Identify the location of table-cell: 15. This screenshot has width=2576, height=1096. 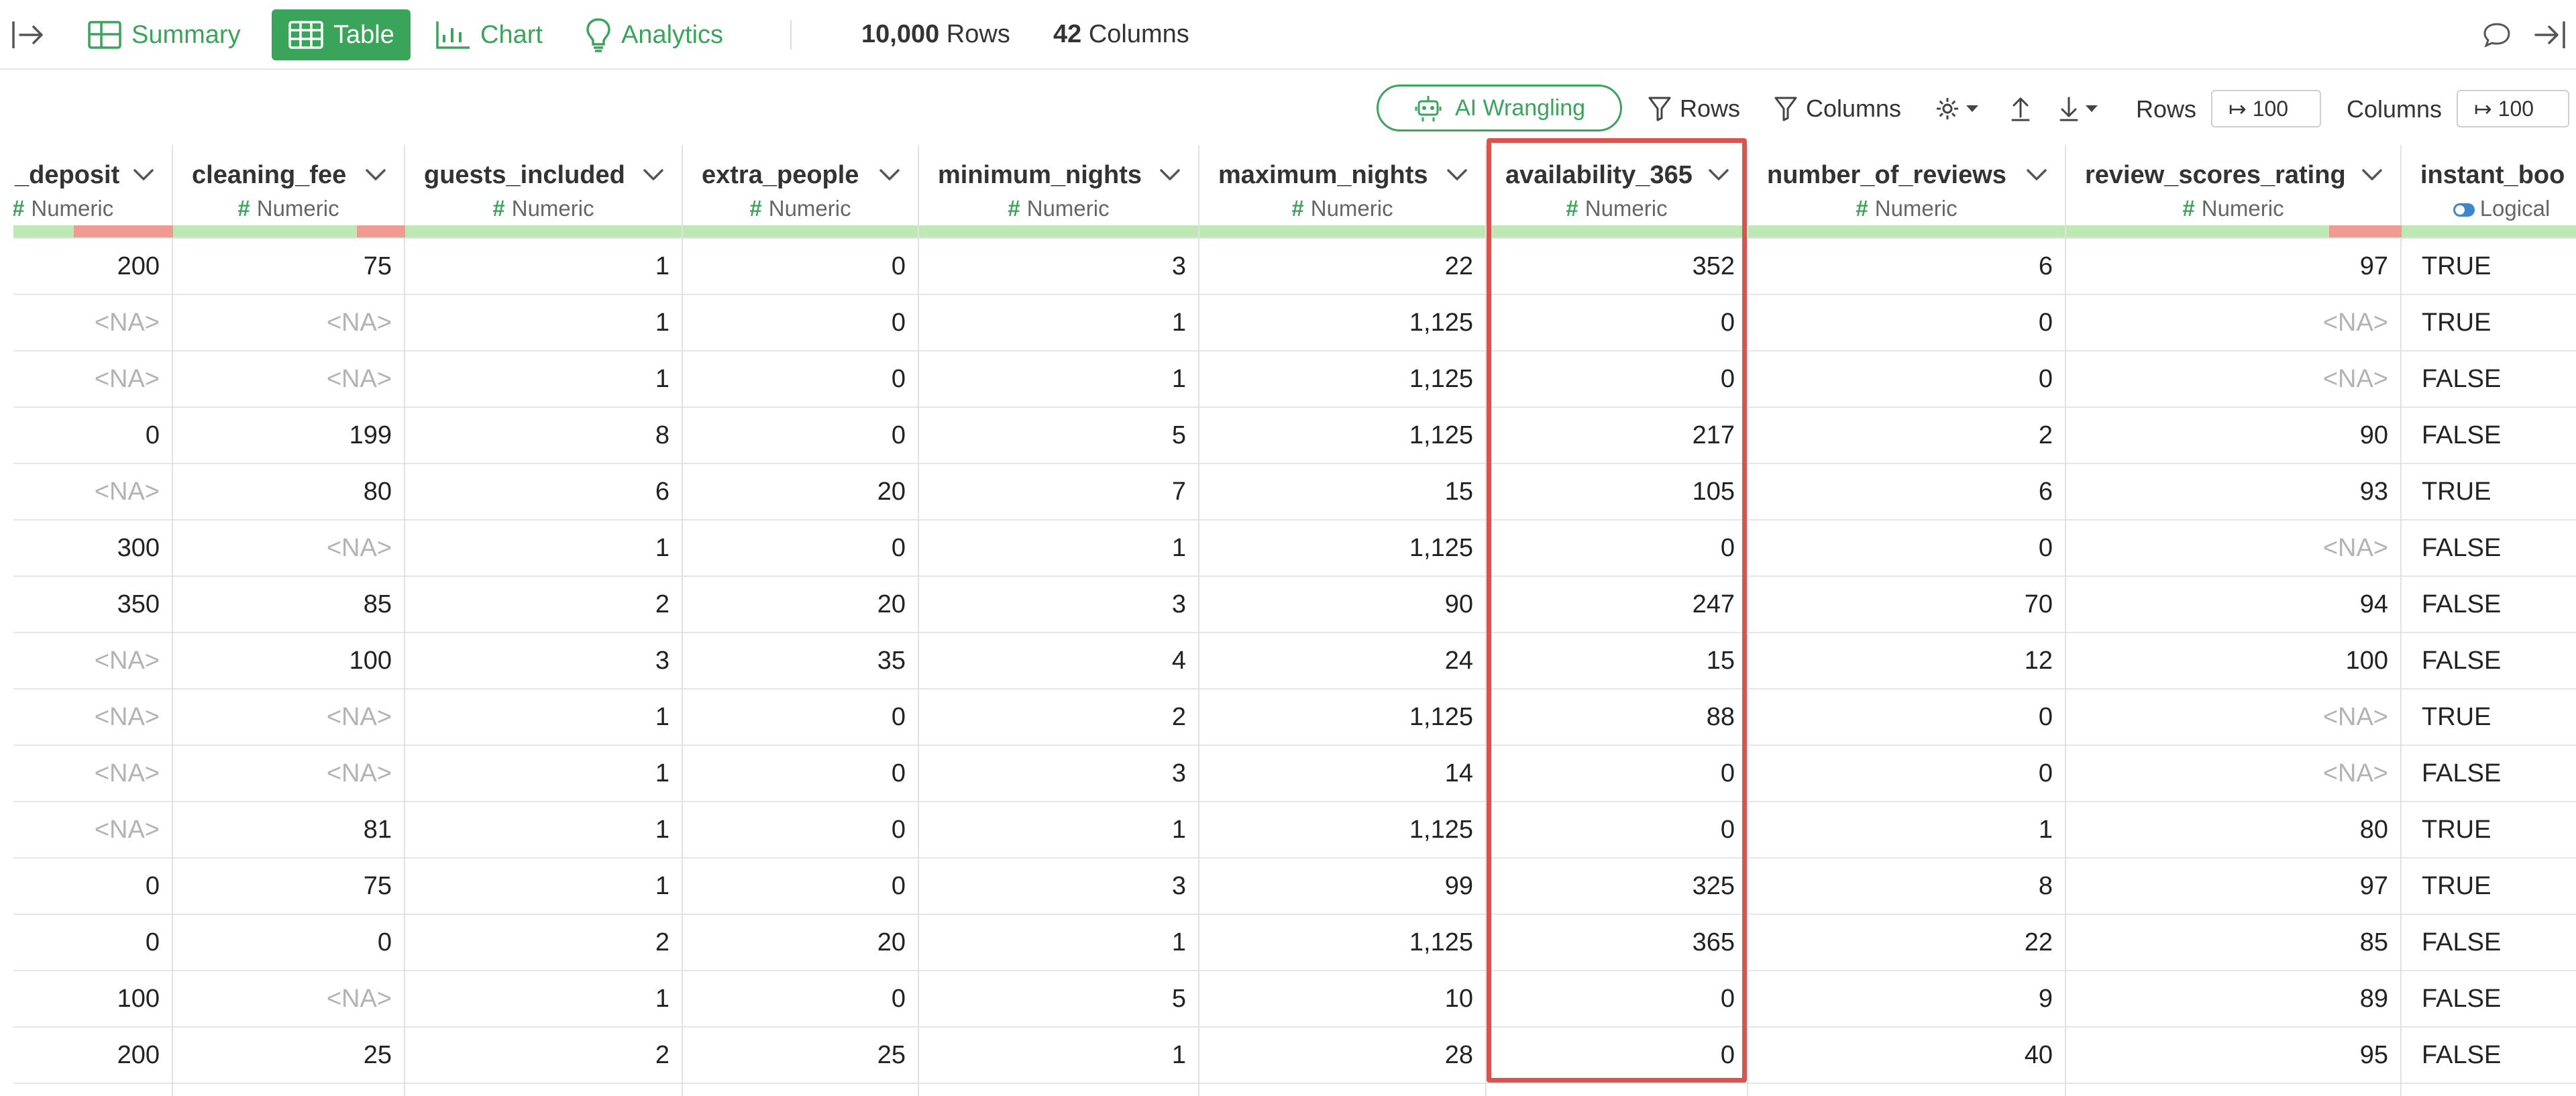
(1342, 491).